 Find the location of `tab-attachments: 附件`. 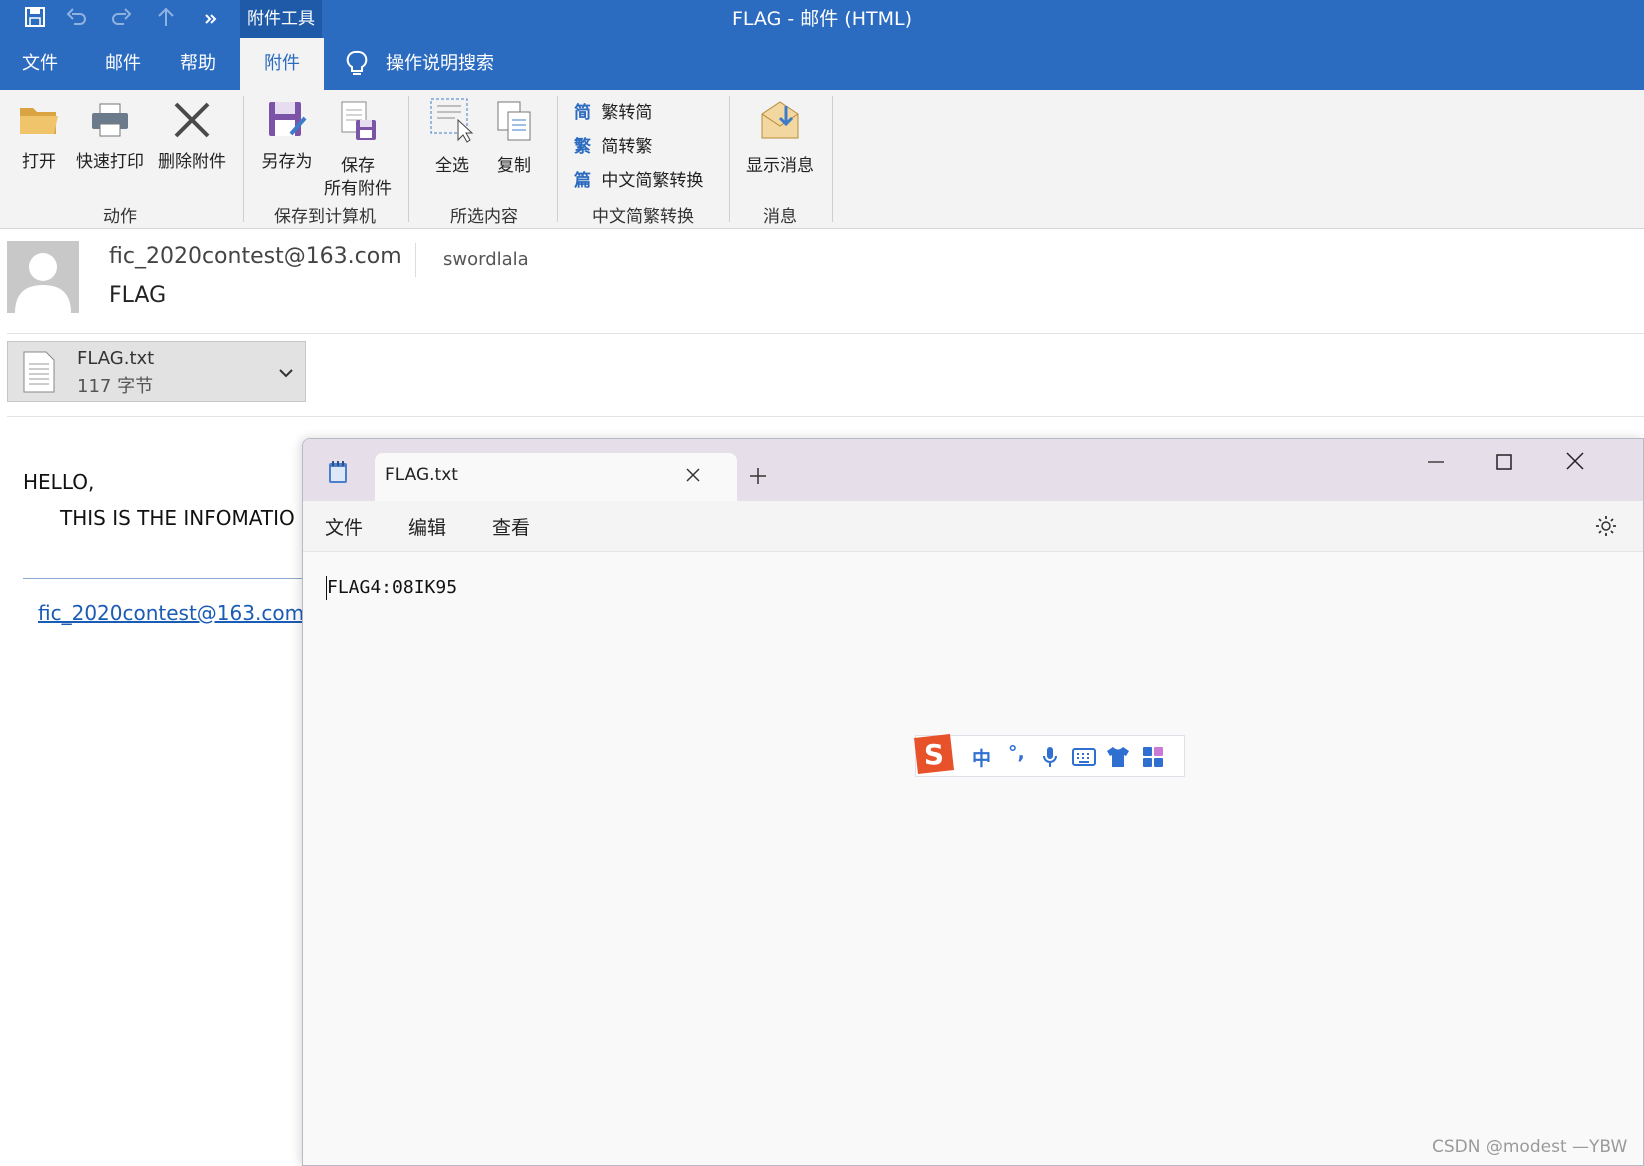

tab-attachments: 附件 is located at coordinates (282, 64).